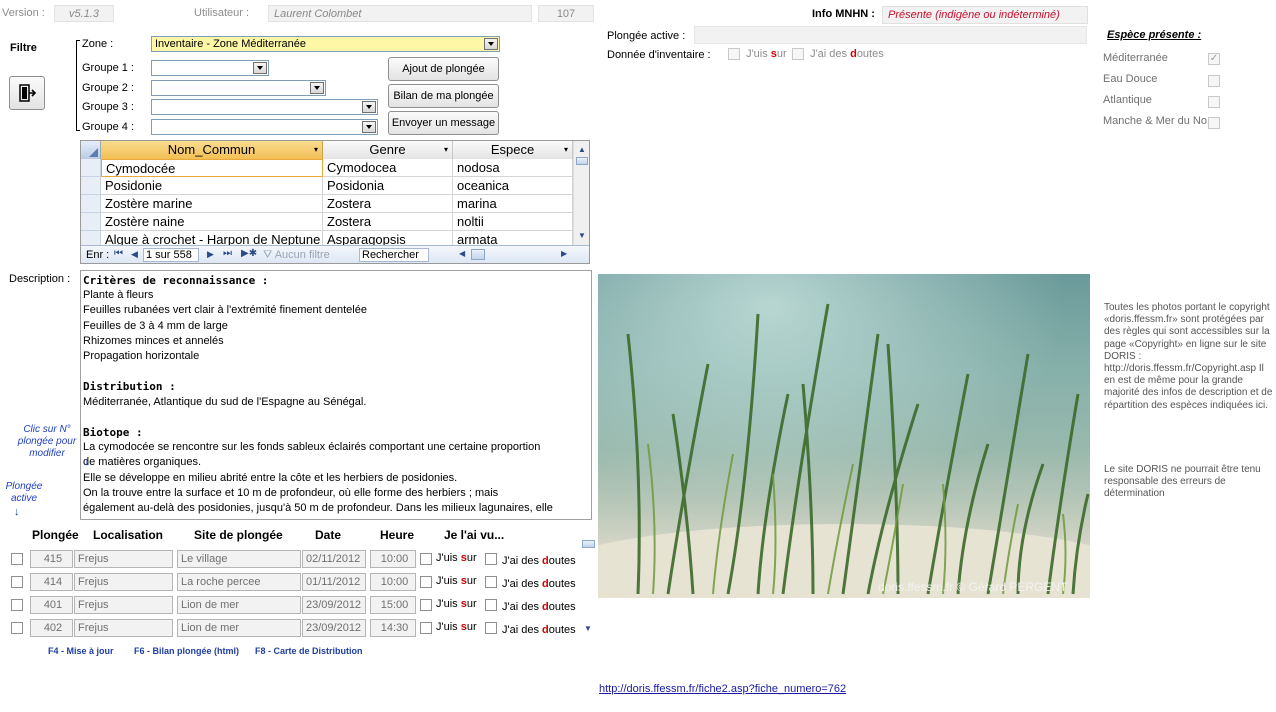 This screenshot has width=1276, height=712. What do you see at coordinates (1214, 102) in the screenshot?
I see `species-atlantique-checkbox` at bounding box center [1214, 102].